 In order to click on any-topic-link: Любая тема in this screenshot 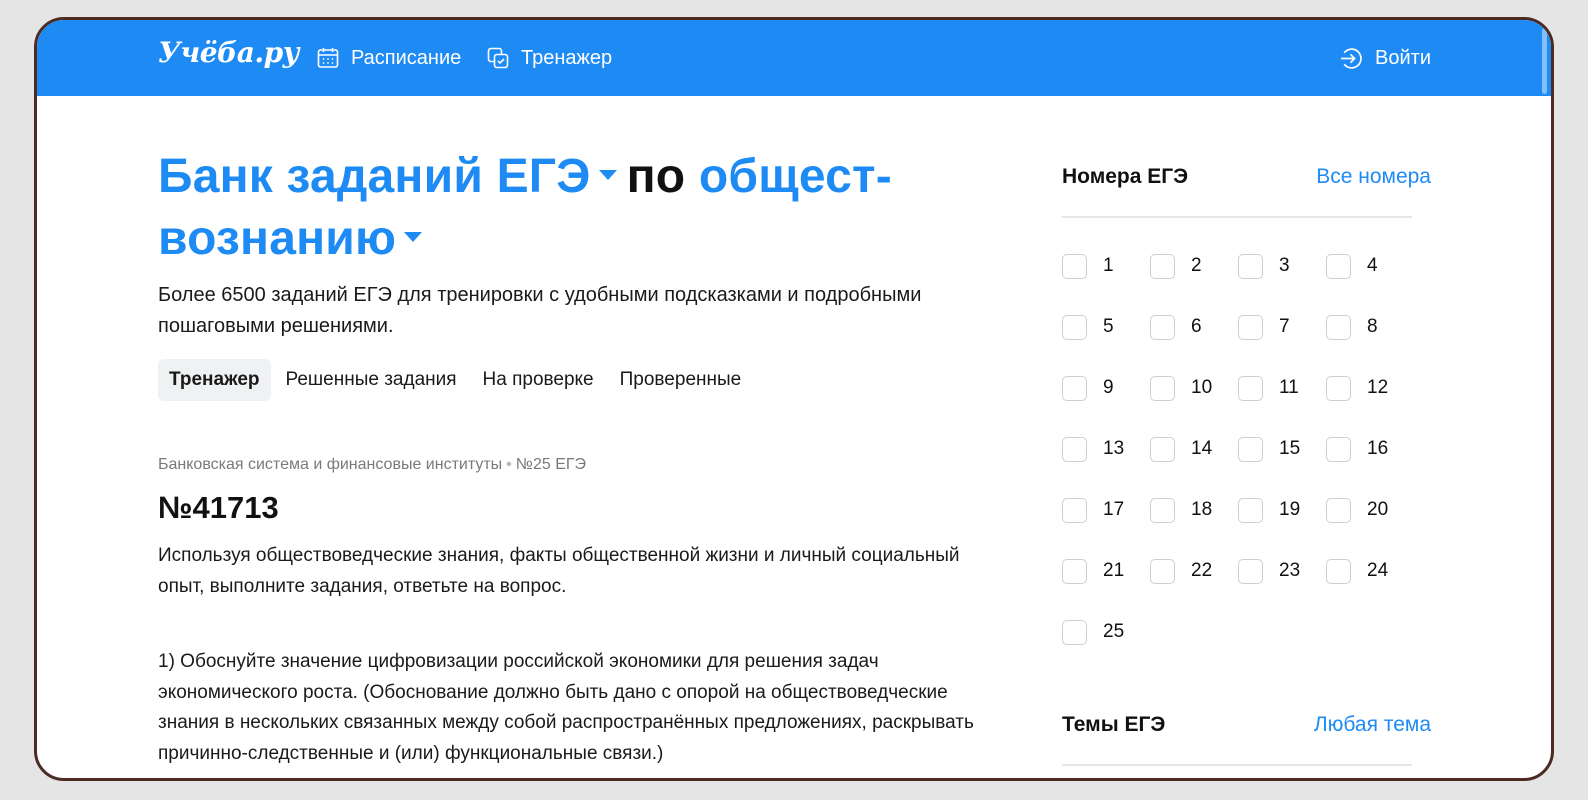, I will do `click(1372, 725)`.